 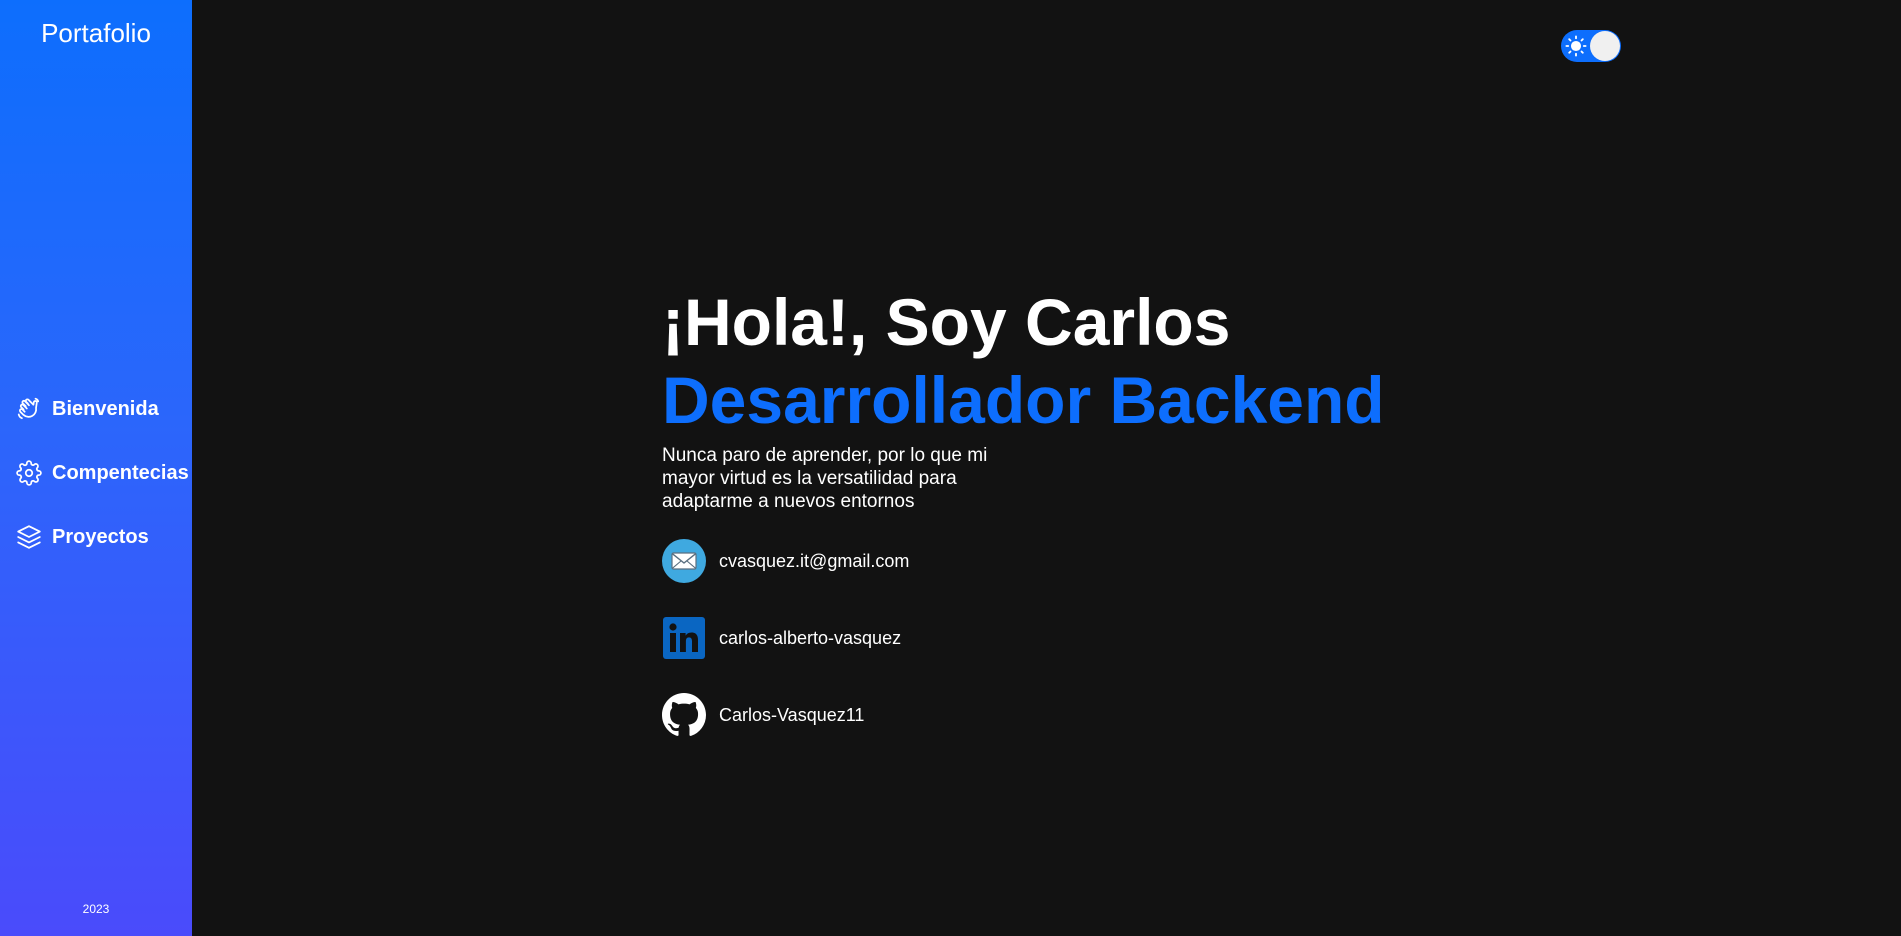 I want to click on waving-hand-icon, so click(x=29, y=409).